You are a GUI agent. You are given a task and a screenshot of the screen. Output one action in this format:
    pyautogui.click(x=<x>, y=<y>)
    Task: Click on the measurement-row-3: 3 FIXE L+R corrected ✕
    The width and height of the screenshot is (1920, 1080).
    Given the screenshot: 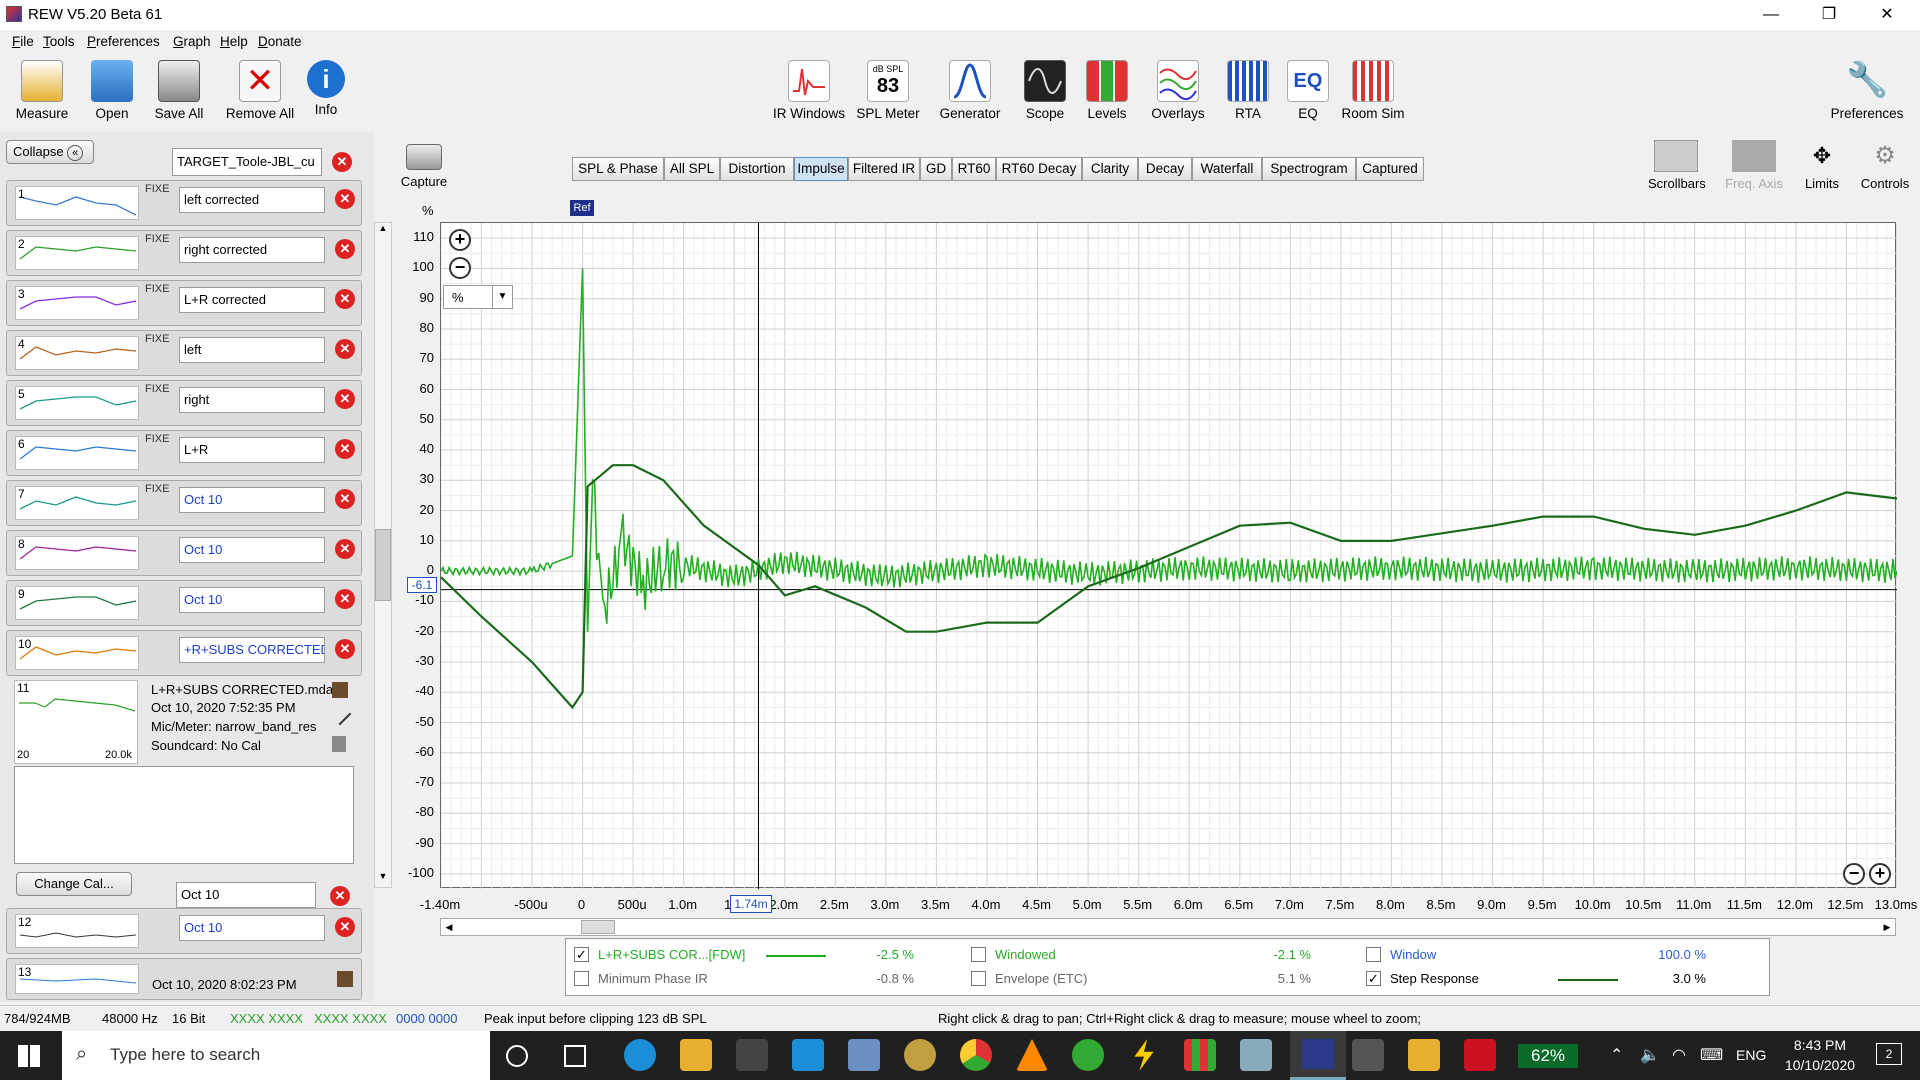 What is the action you would take?
    pyautogui.click(x=184, y=303)
    